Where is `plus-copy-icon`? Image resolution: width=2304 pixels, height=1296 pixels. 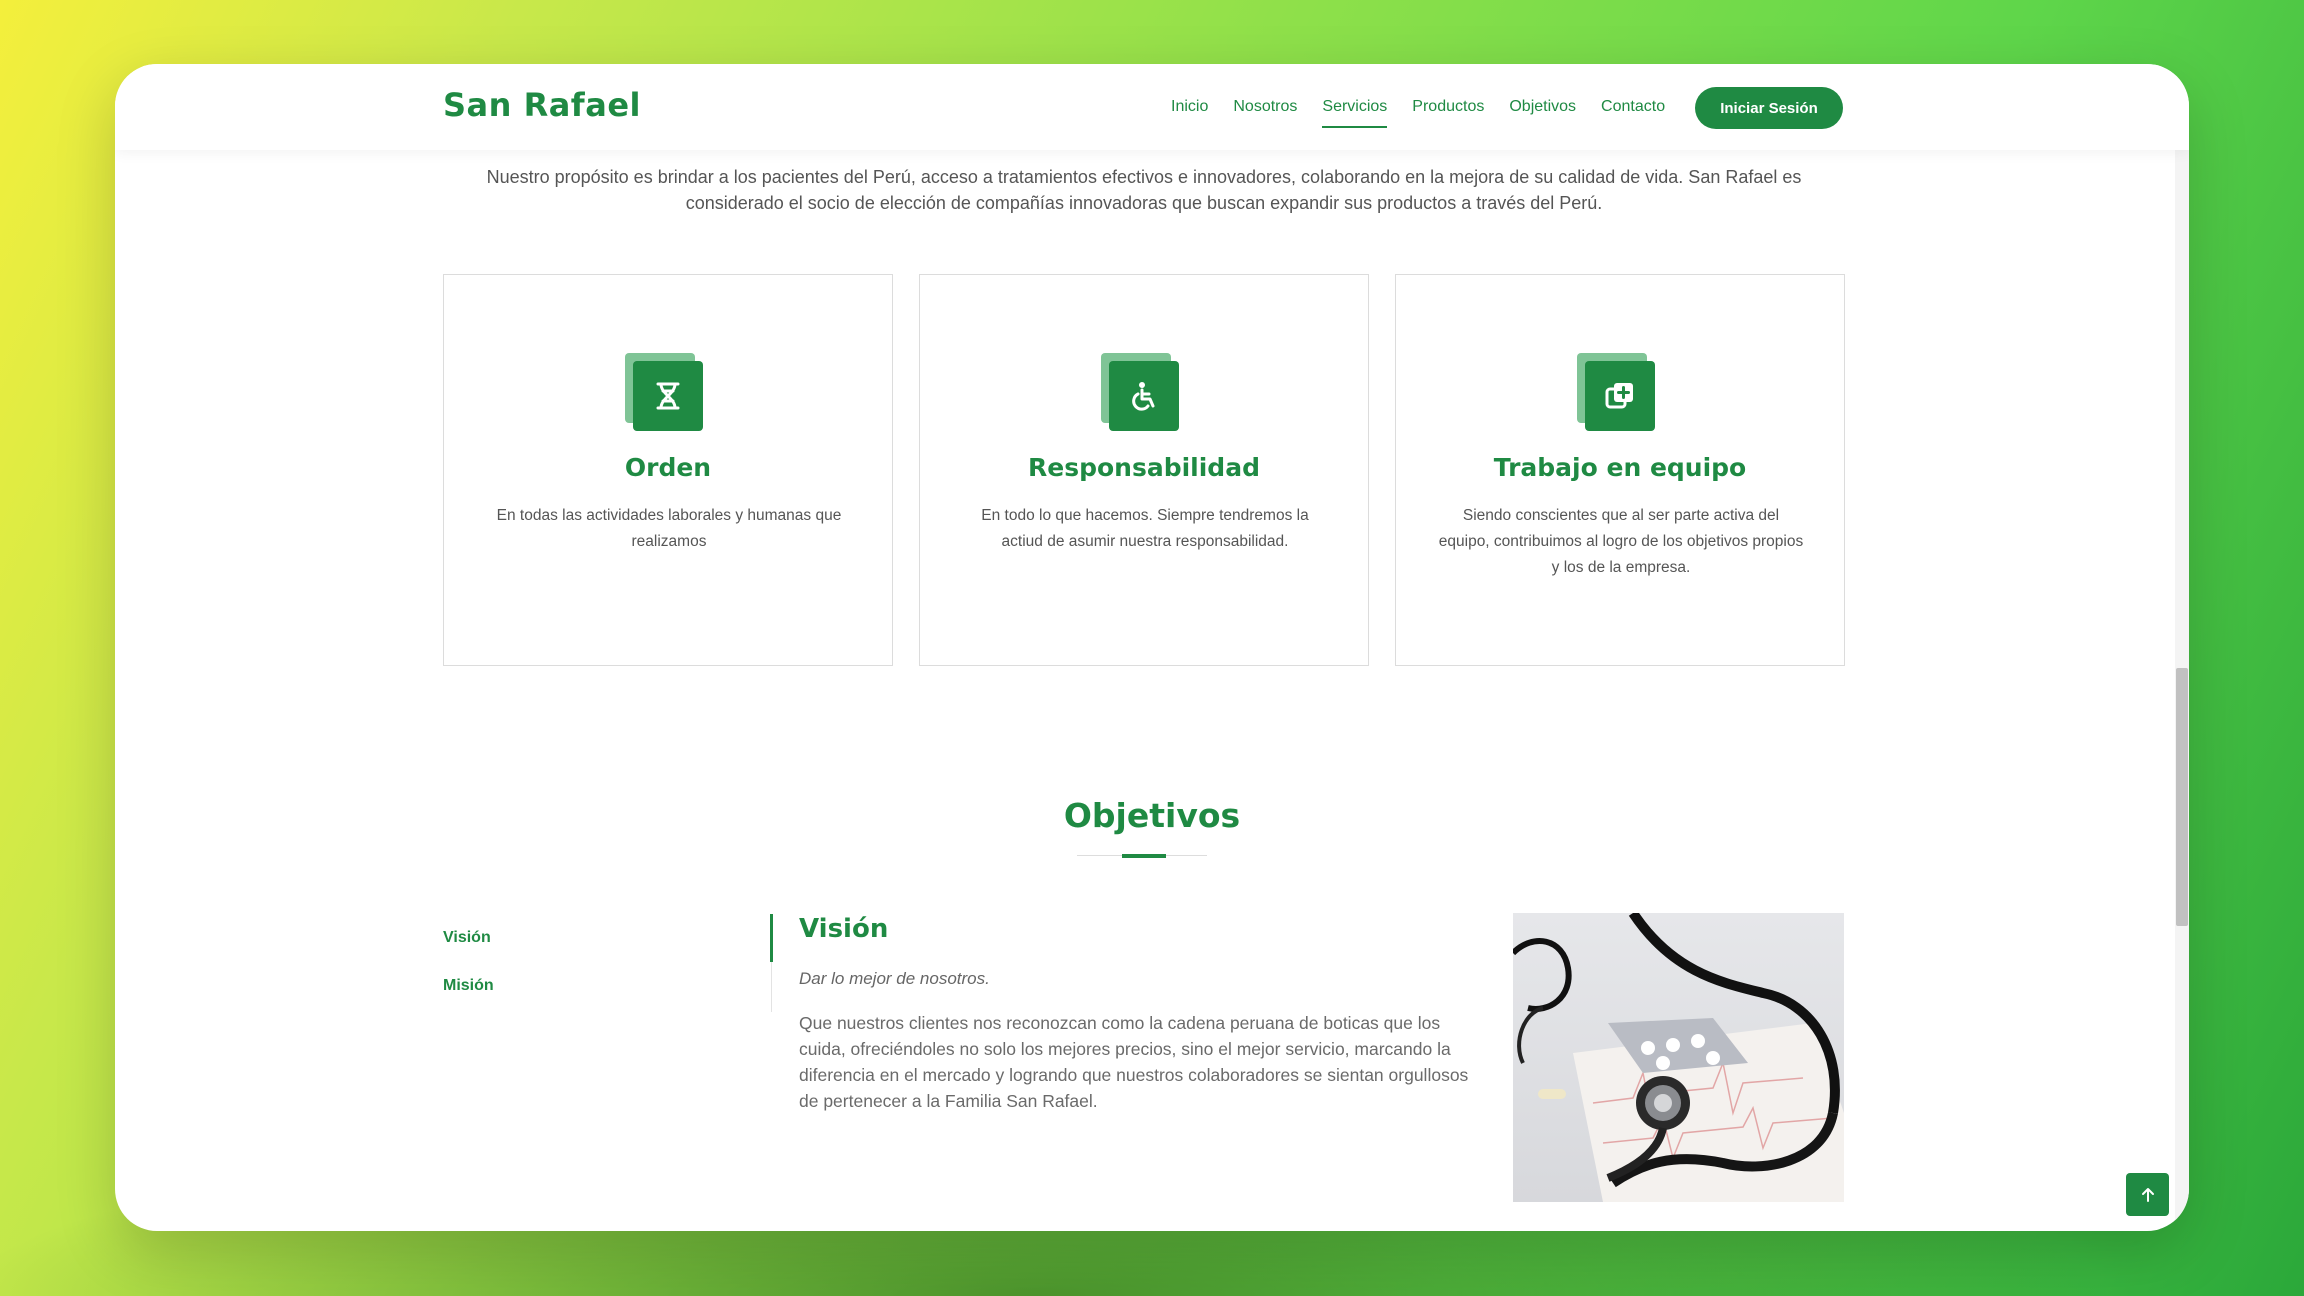 plus-copy-icon is located at coordinates (1620, 396).